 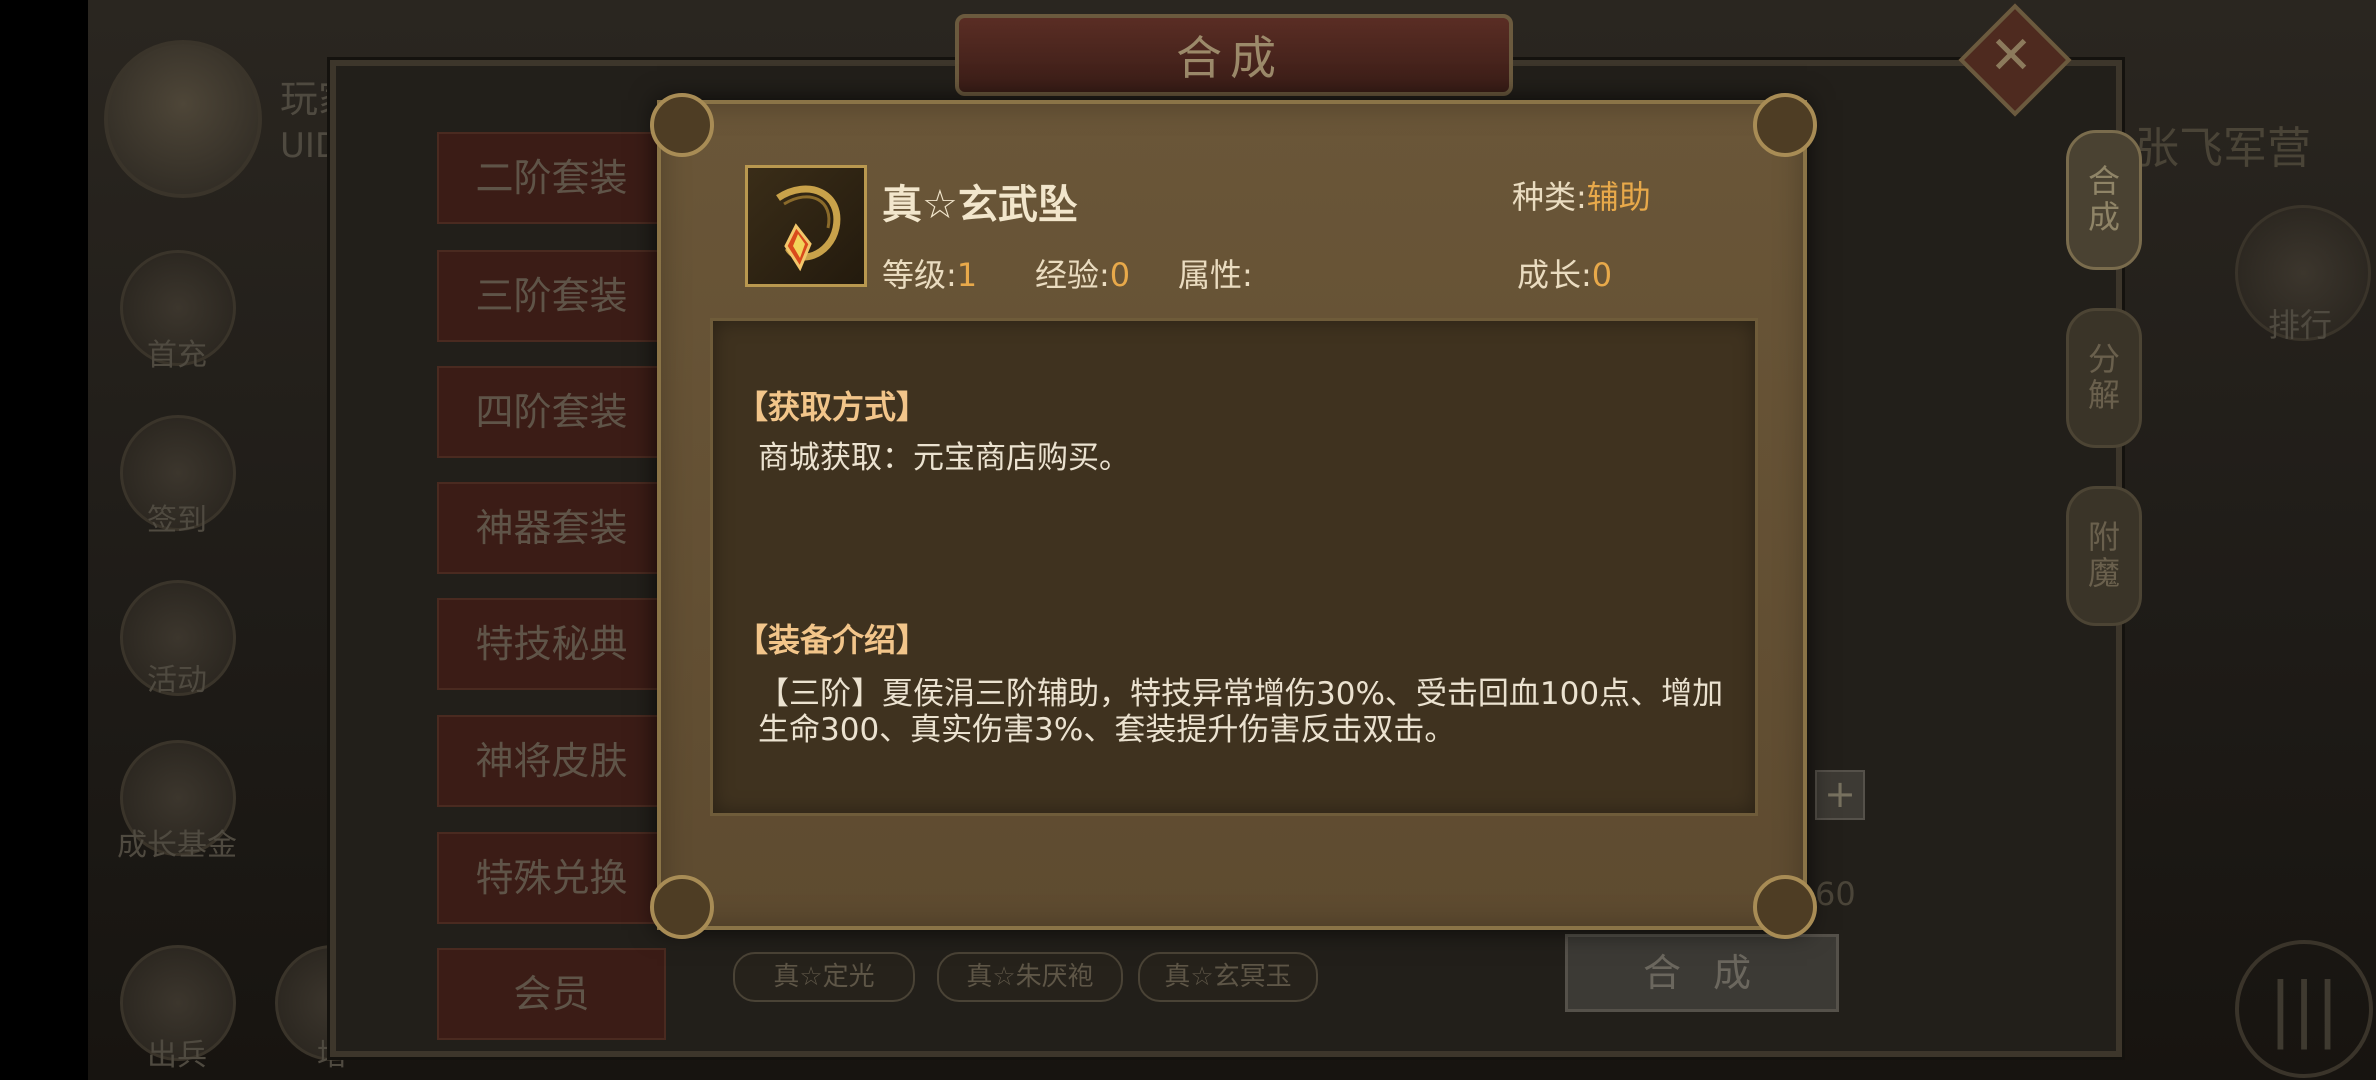 What do you see at coordinates (551, 878) in the screenshot?
I see `category-special-exchange: 特殊兑换` at bounding box center [551, 878].